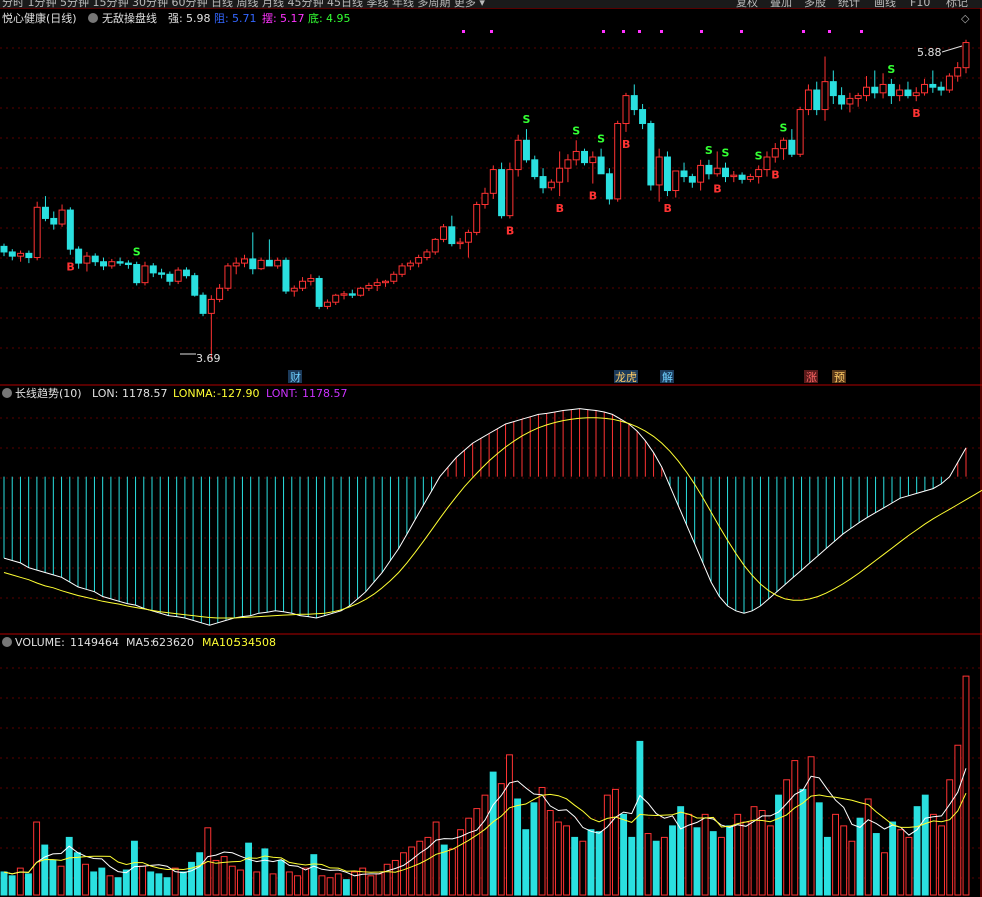  I want to click on event-tag-finance: 财, so click(295, 377).